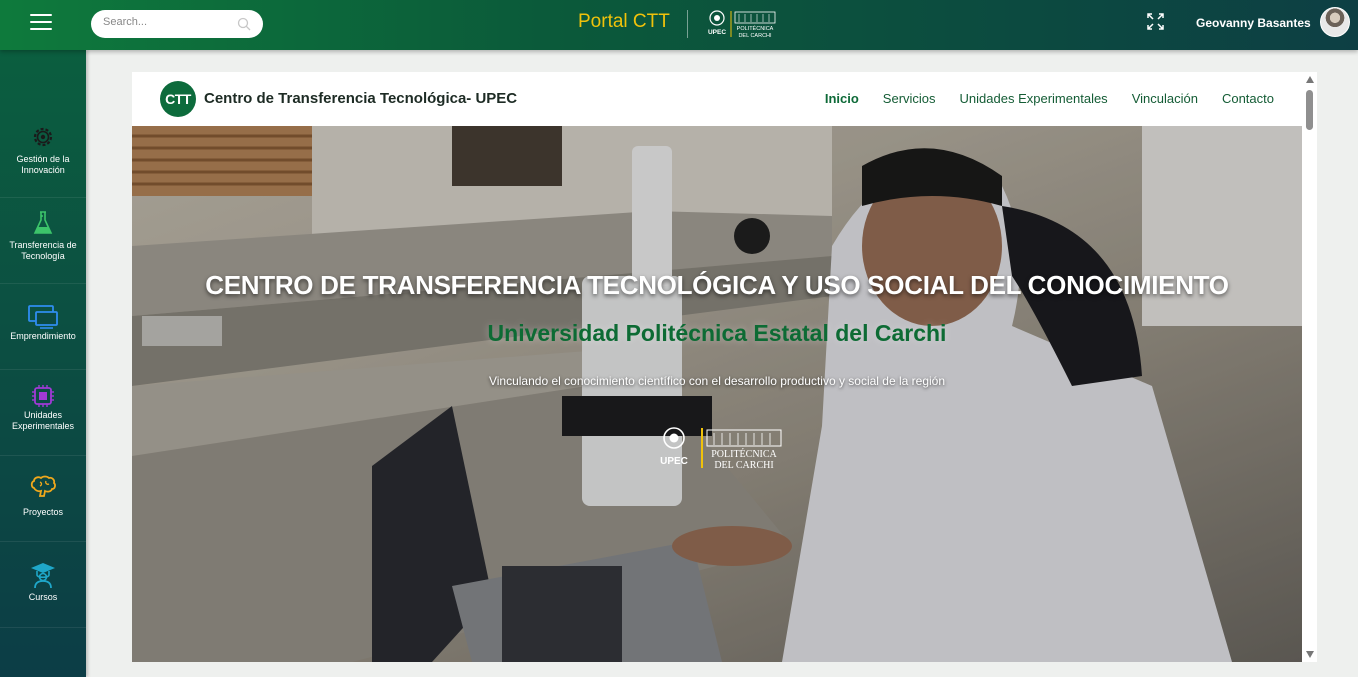 Image resolution: width=1358 pixels, height=677 pixels. I want to click on chip-icon, so click(43, 396).